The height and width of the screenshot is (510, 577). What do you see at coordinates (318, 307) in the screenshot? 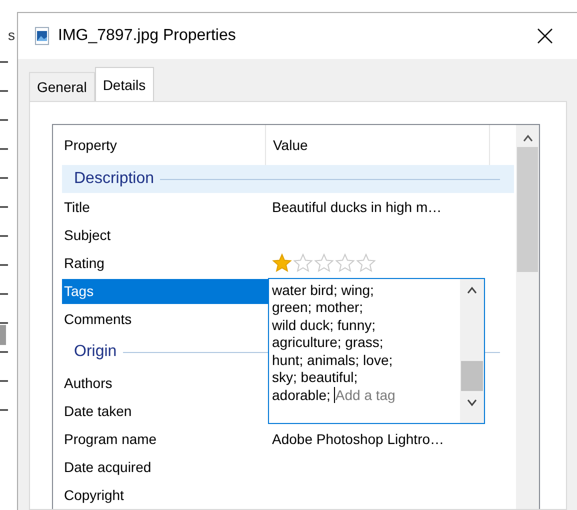
I see `tag-text: green; mother;` at bounding box center [318, 307].